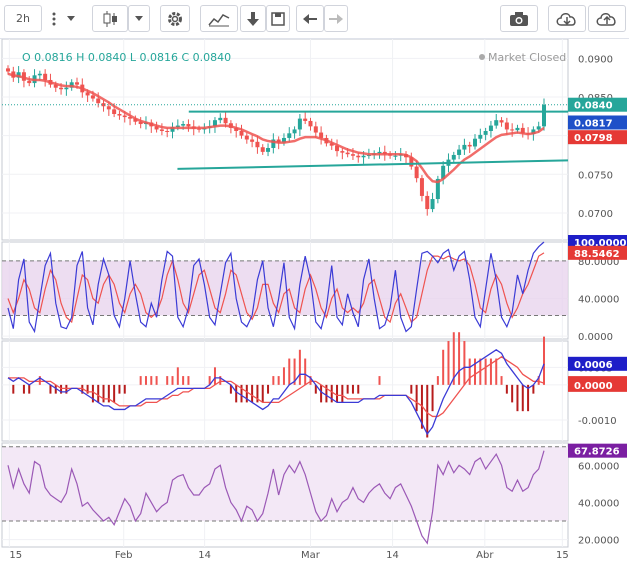  I want to click on redo-icon, so click(336, 18).